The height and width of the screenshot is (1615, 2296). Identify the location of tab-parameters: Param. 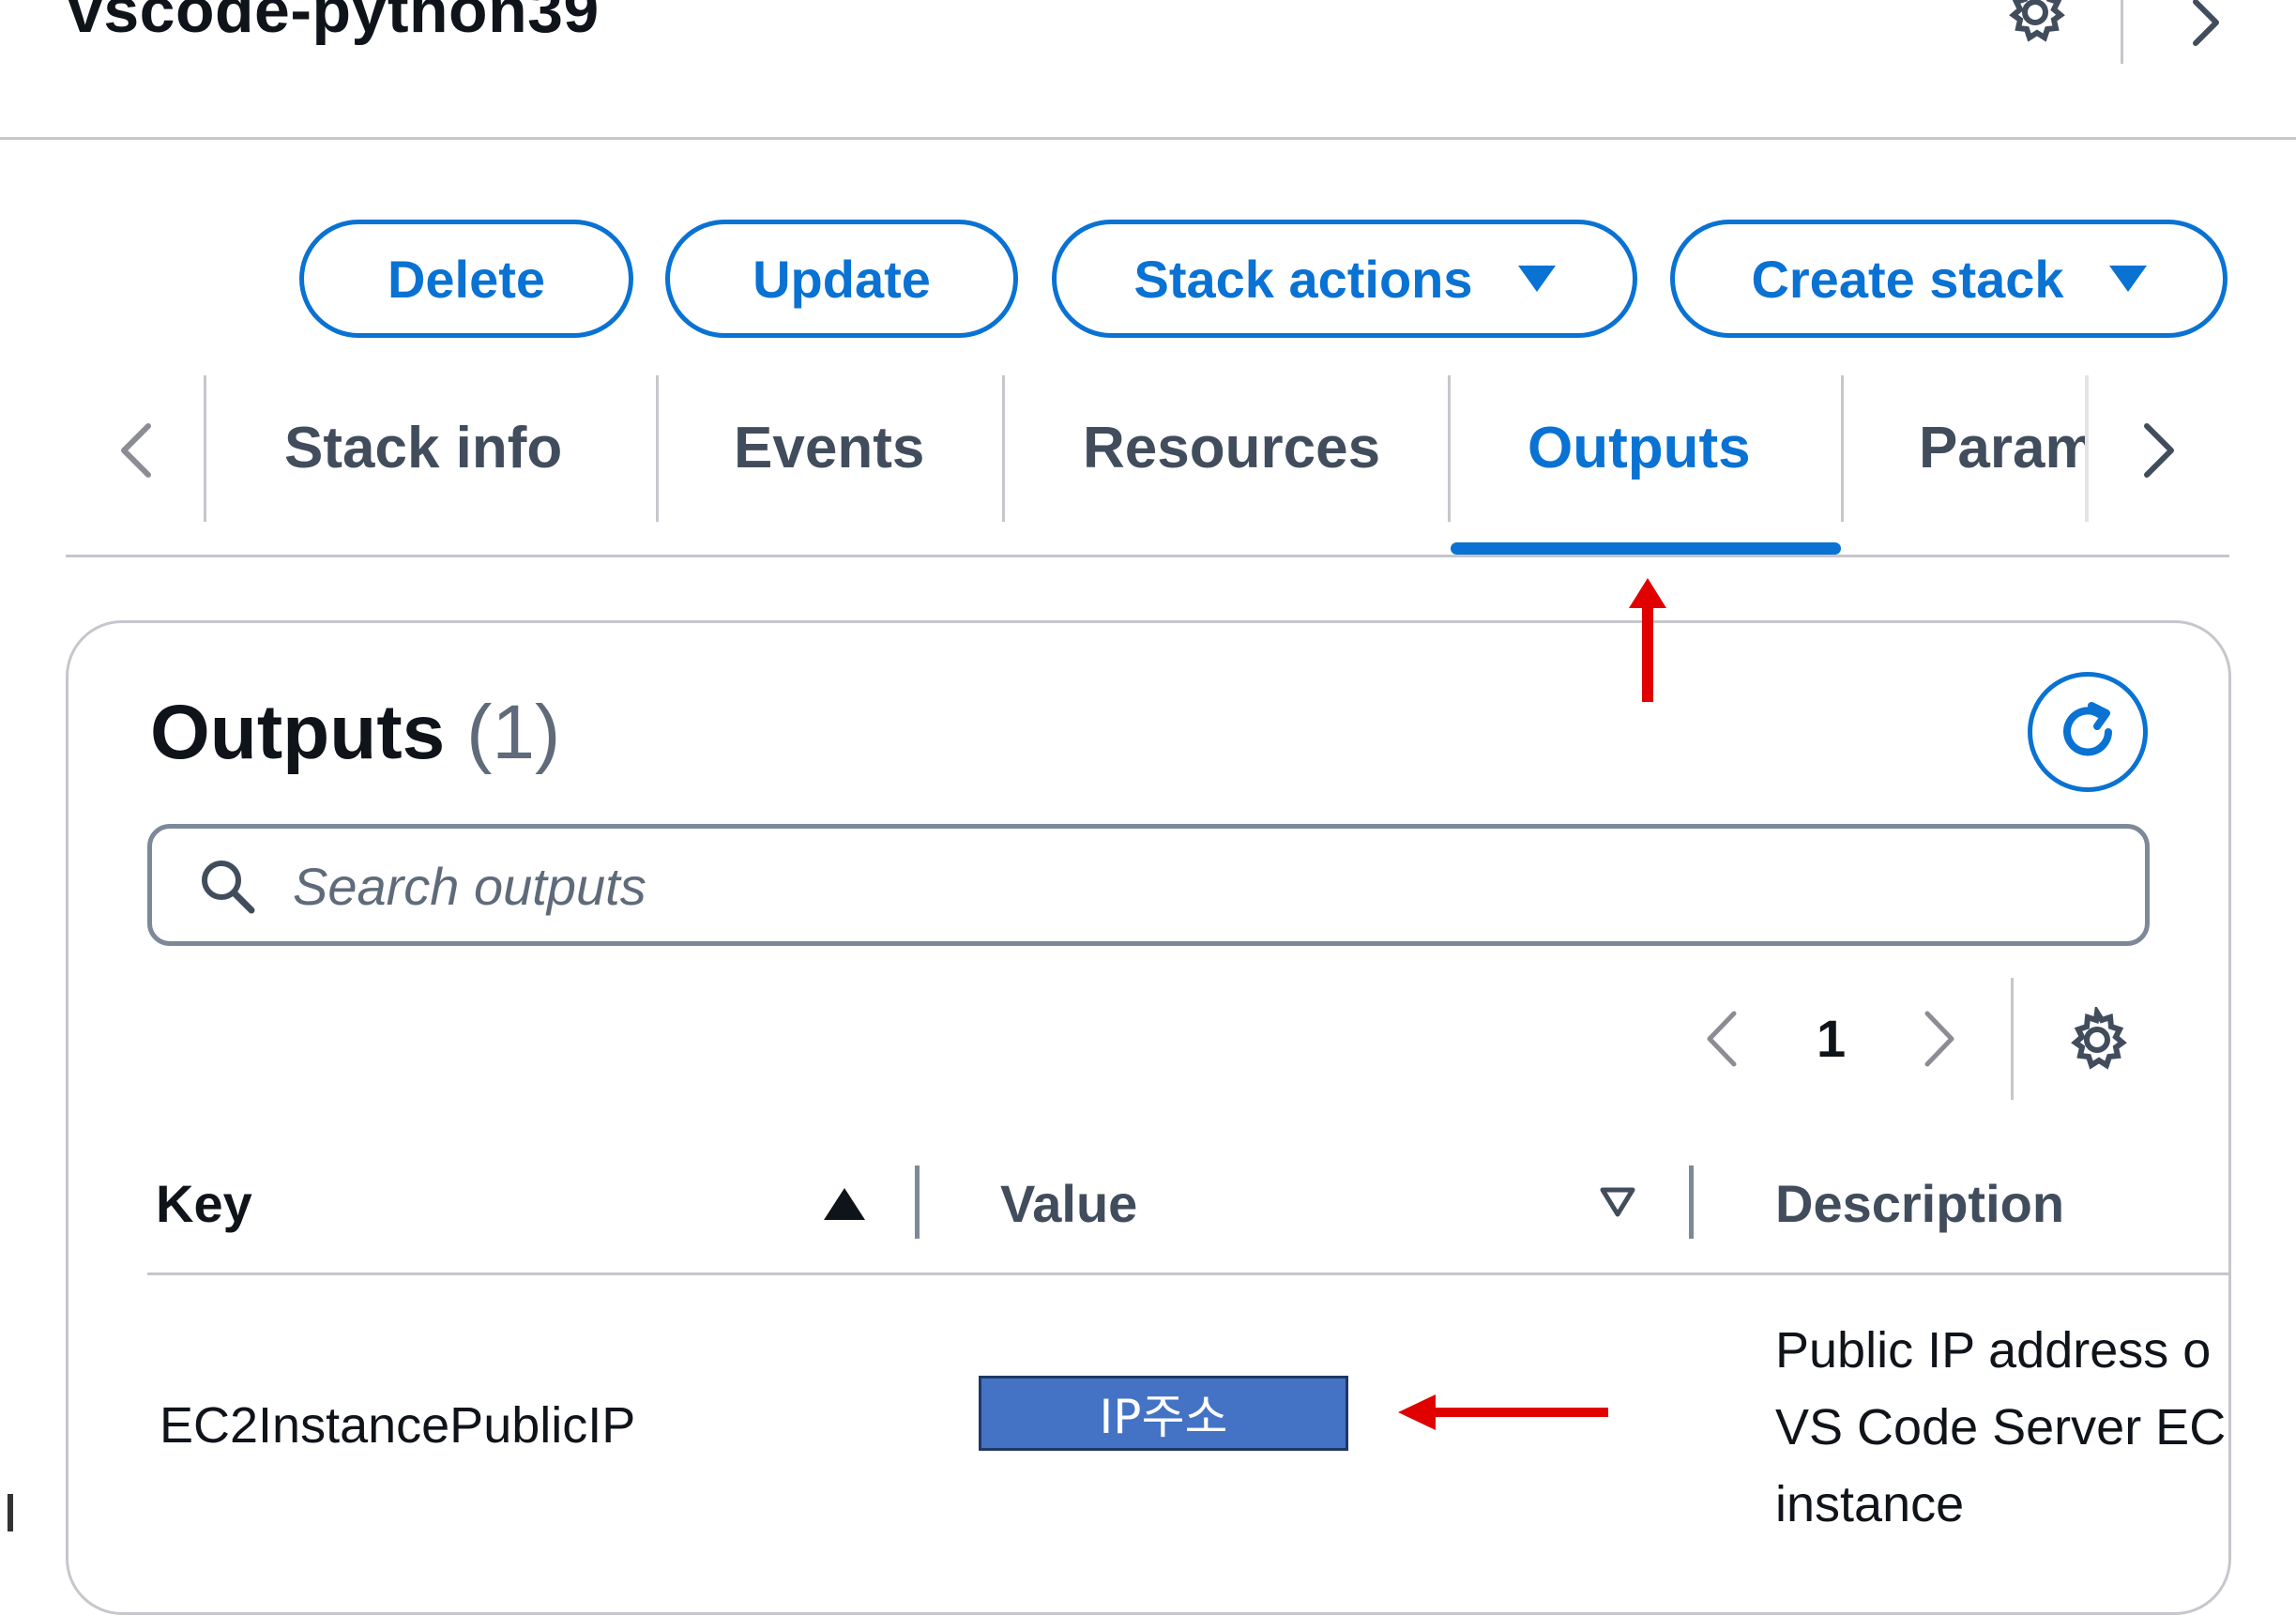
(2003, 448).